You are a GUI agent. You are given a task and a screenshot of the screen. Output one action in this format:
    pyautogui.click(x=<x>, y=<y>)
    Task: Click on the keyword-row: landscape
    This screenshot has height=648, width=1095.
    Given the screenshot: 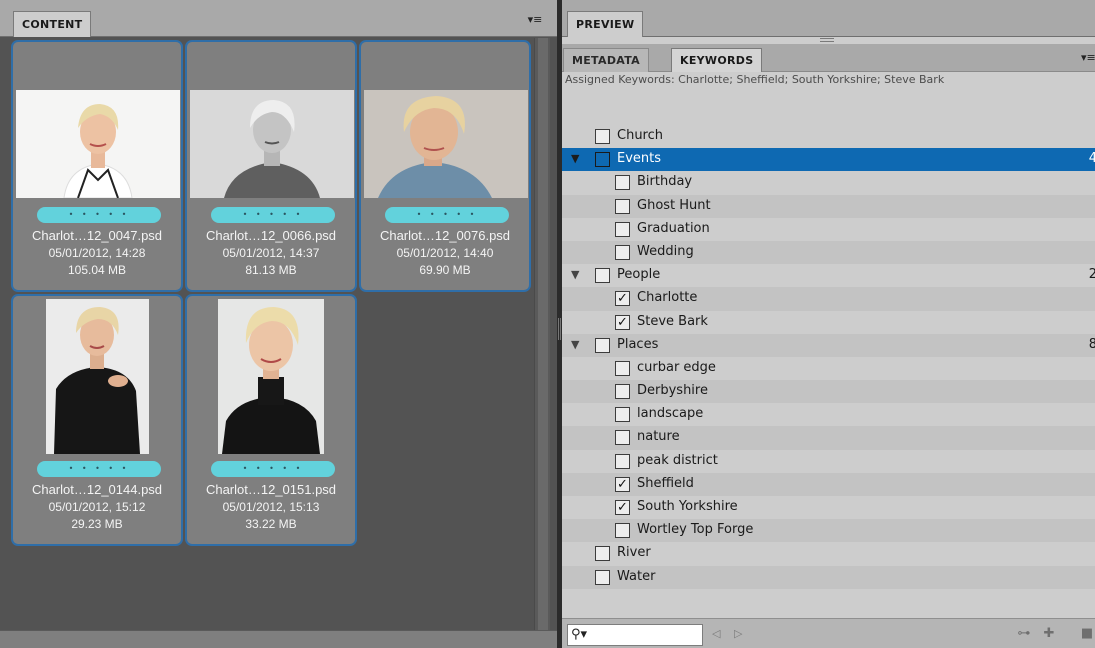 What is the action you would take?
    pyautogui.click(x=828, y=414)
    